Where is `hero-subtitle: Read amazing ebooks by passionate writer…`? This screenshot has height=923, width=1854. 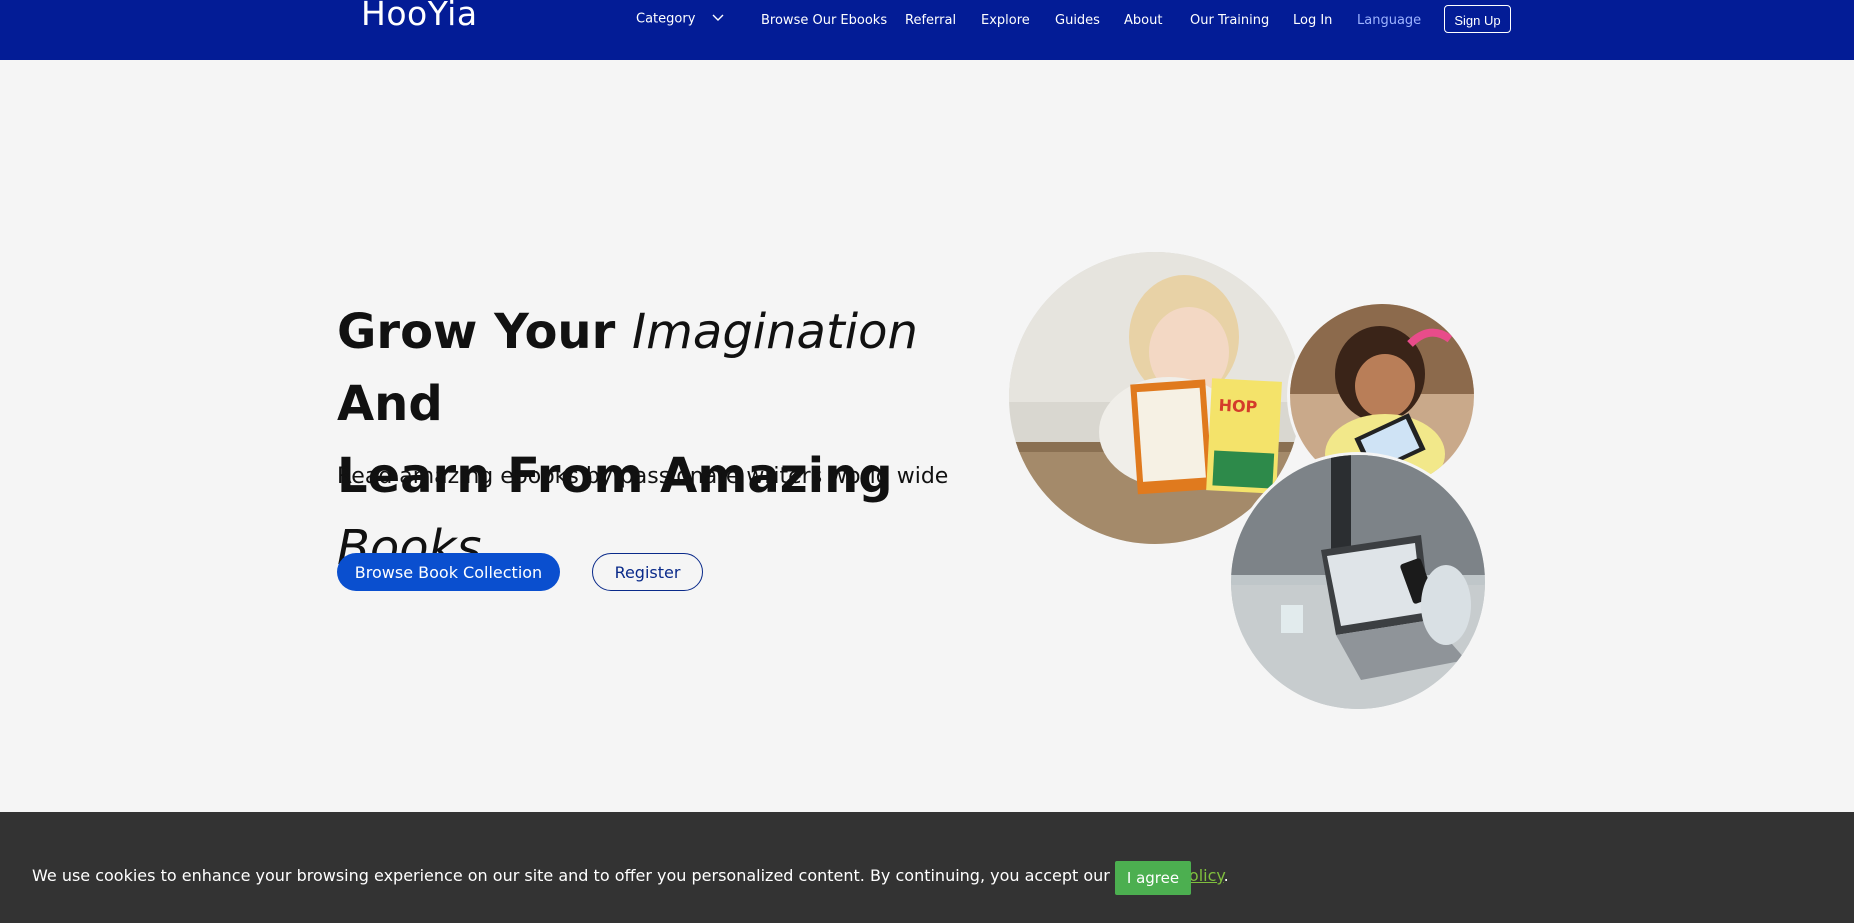
hero-subtitle: Read amazing ebooks by passionate writer… is located at coordinates (643, 476).